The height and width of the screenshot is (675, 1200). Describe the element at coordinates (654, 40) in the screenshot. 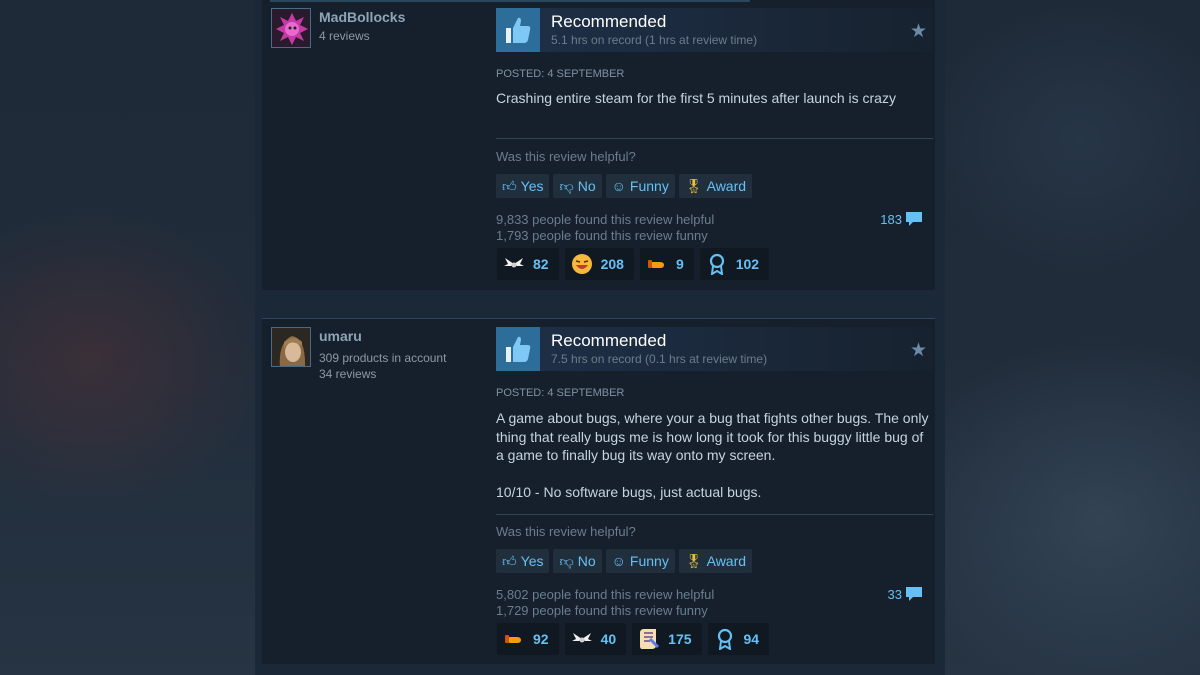

I see `hours-on-record: 5.1 hrs on record (1 hrs at review time)` at that location.